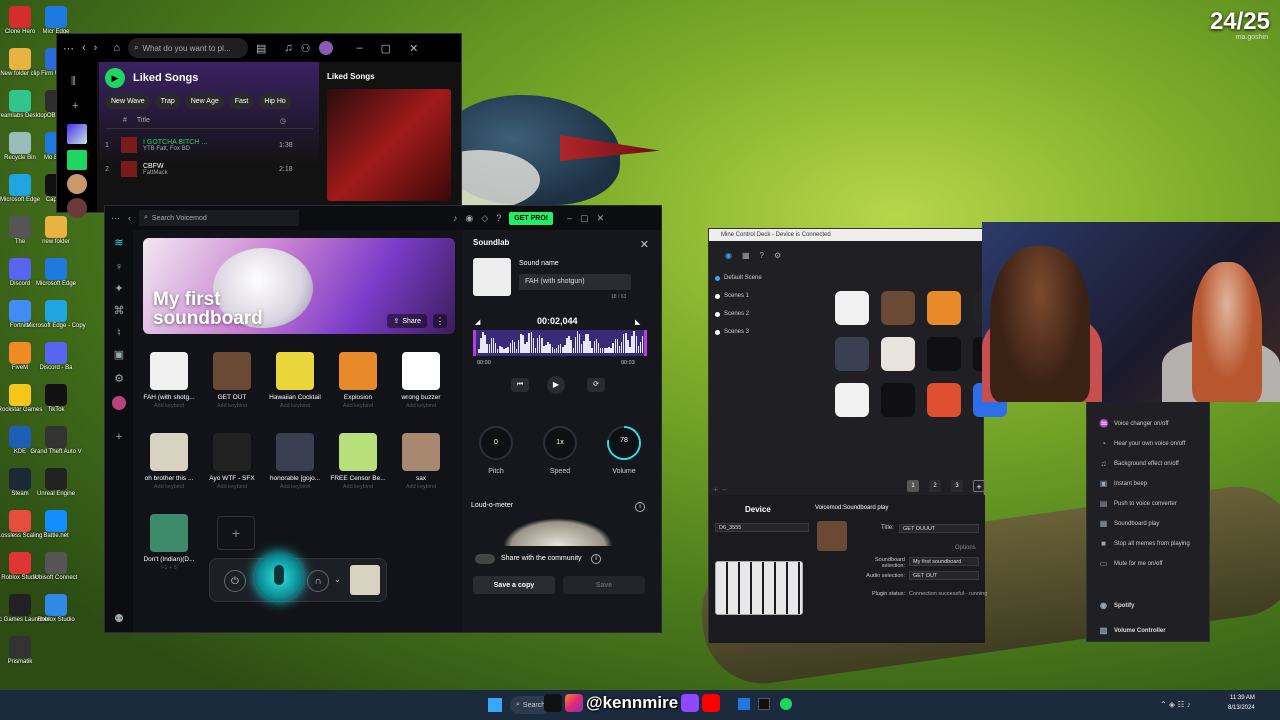  What do you see at coordinates (1142, 443) in the screenshot?
I see `action-item: ◔ Hear your own voice on/off` at bounding box center [1142, 443].